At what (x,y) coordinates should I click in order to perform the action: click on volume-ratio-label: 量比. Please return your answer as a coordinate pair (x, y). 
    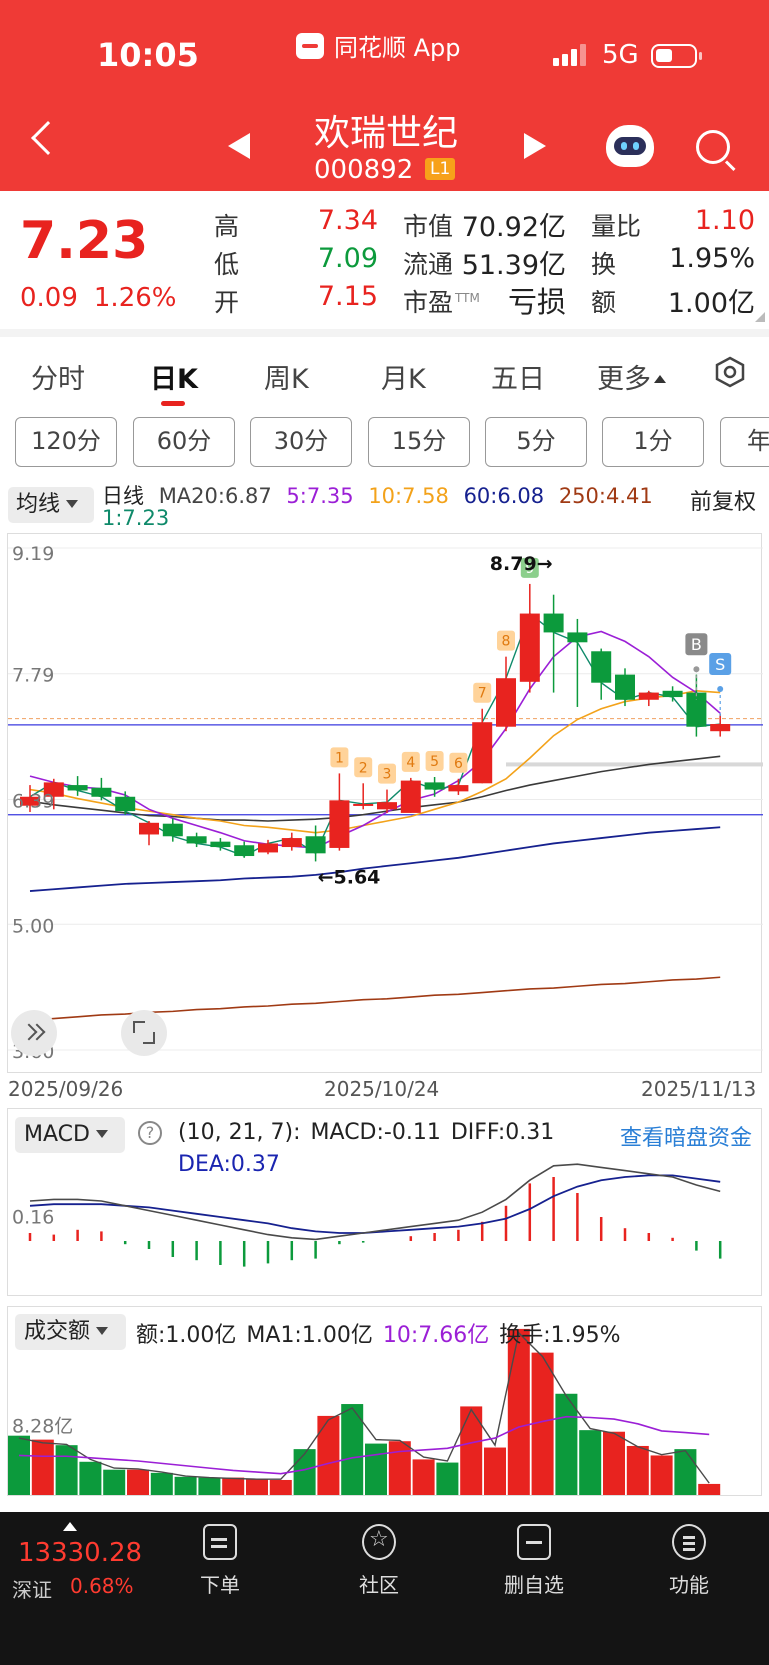
    Looking at the image, I should click on (616, 226).